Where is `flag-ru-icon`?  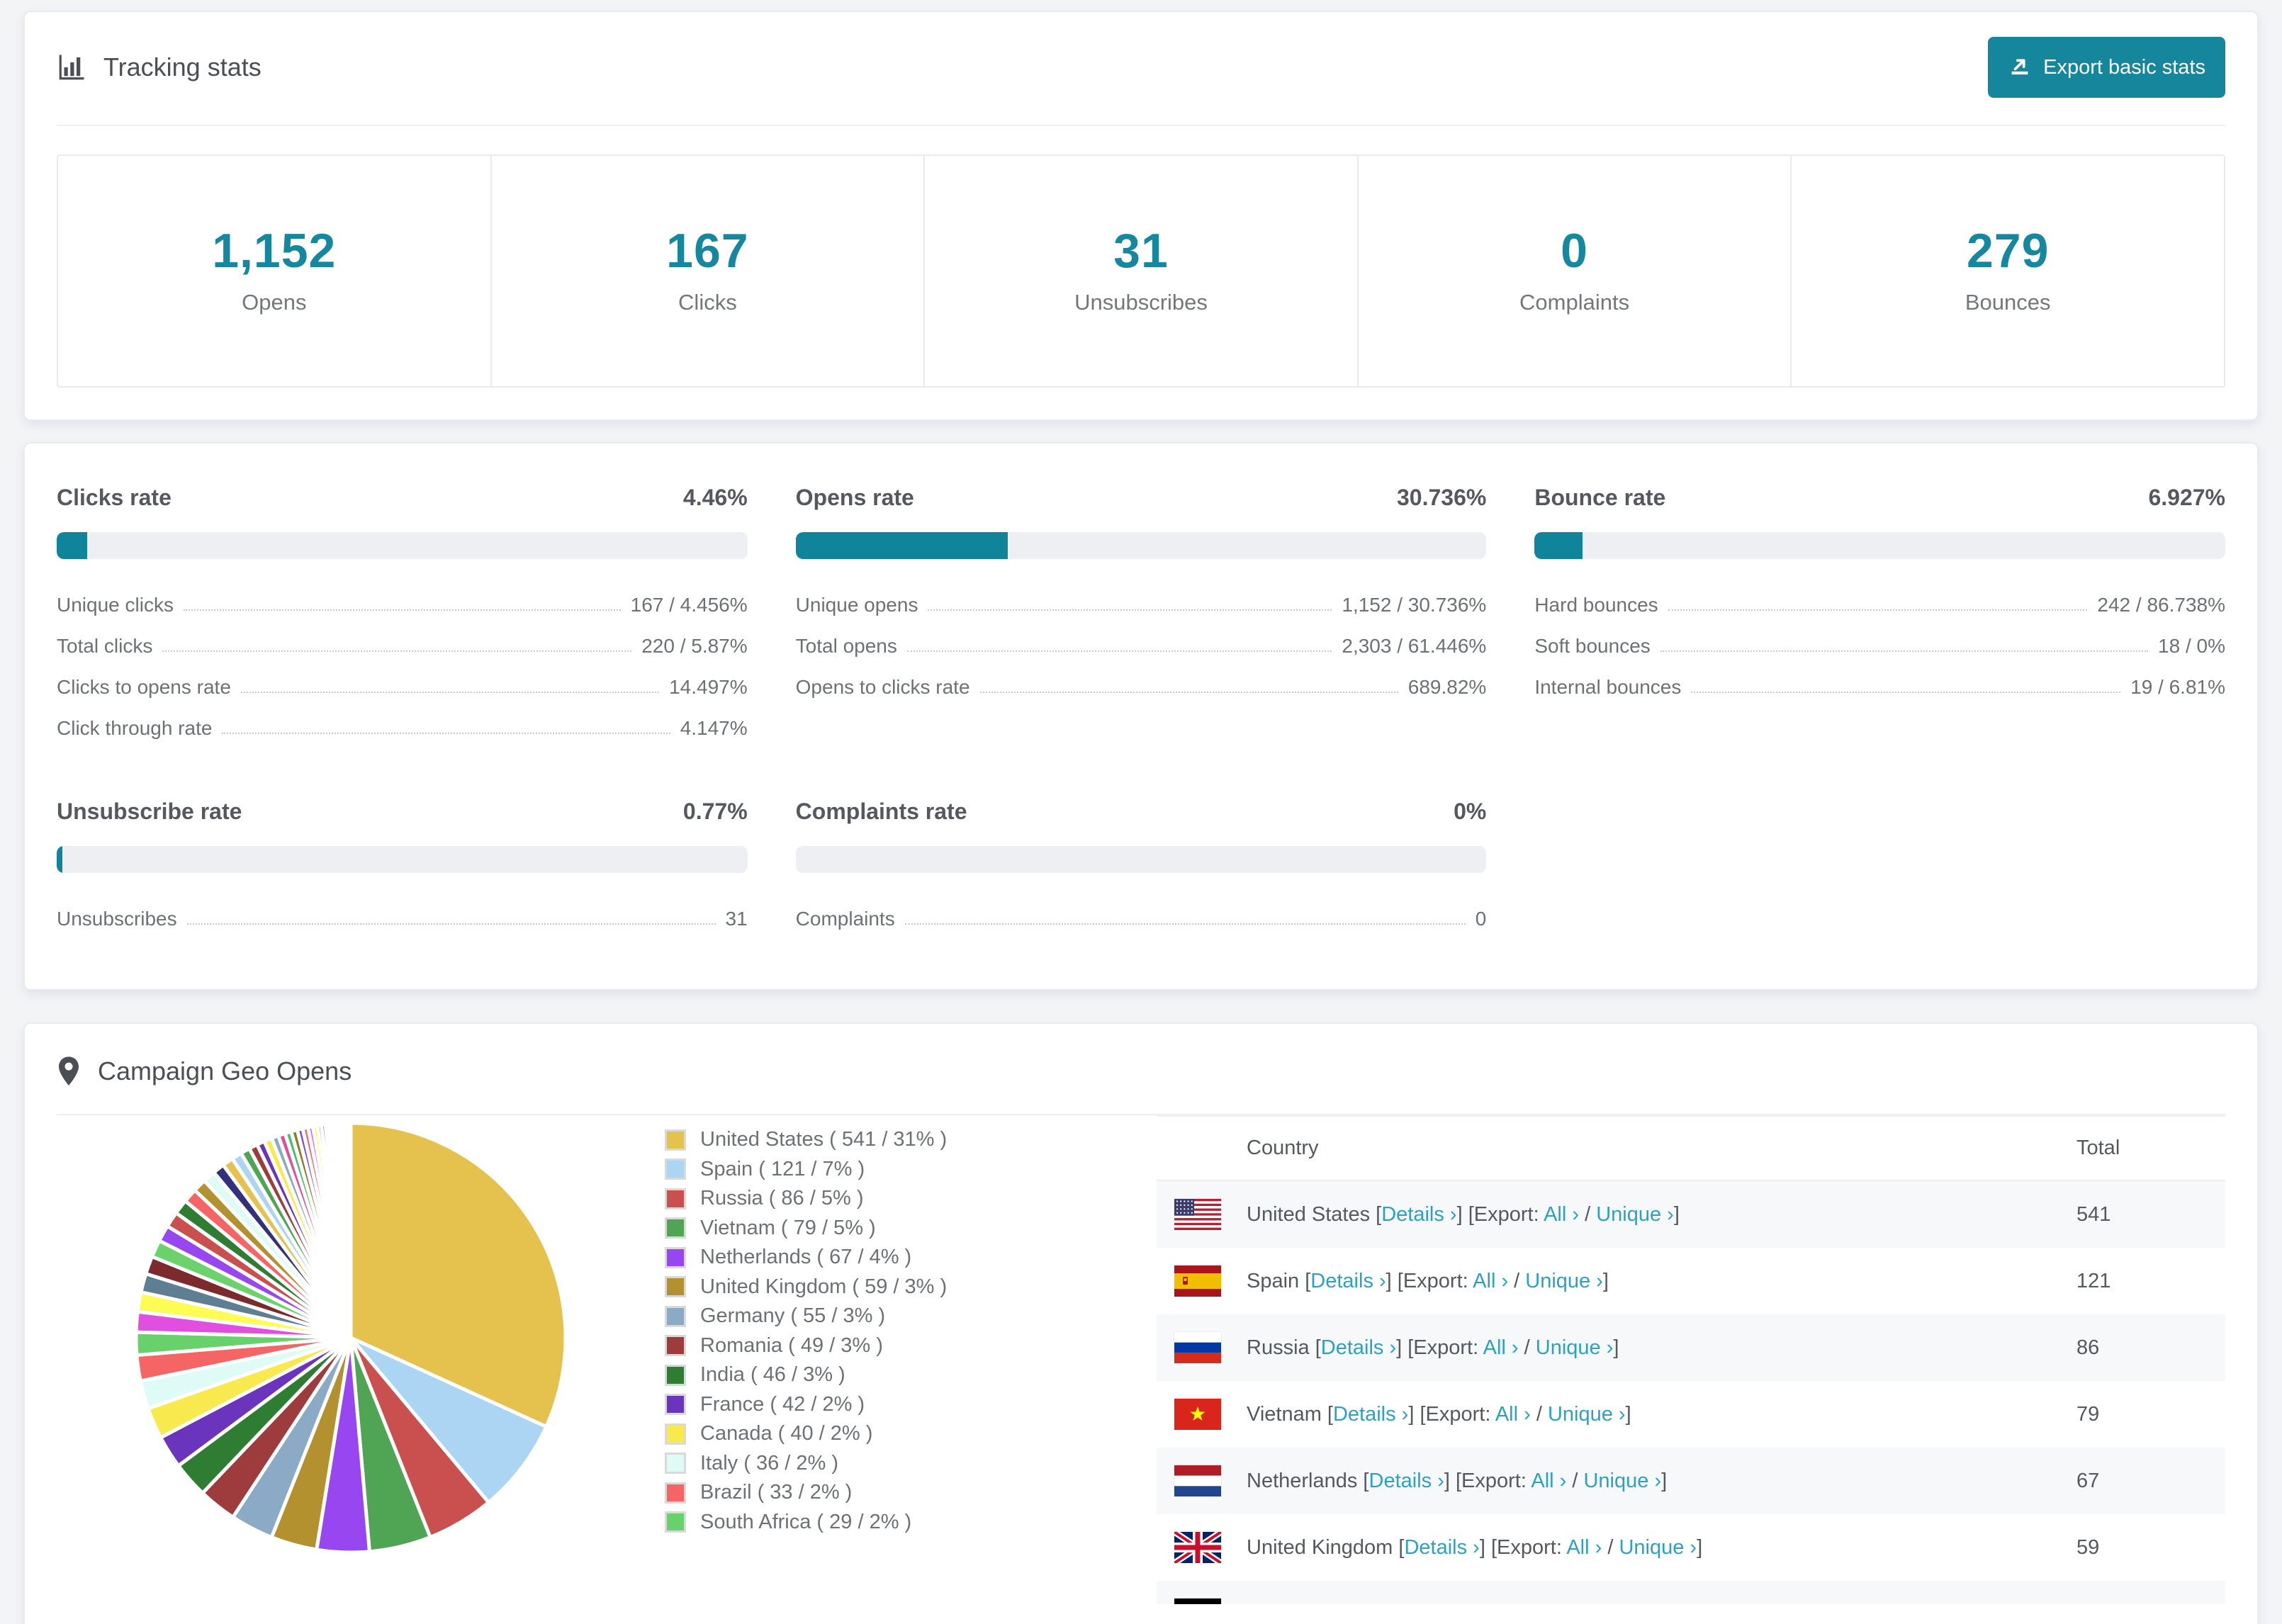 flag-ru-icon is located at coordinates (1197, 1347).